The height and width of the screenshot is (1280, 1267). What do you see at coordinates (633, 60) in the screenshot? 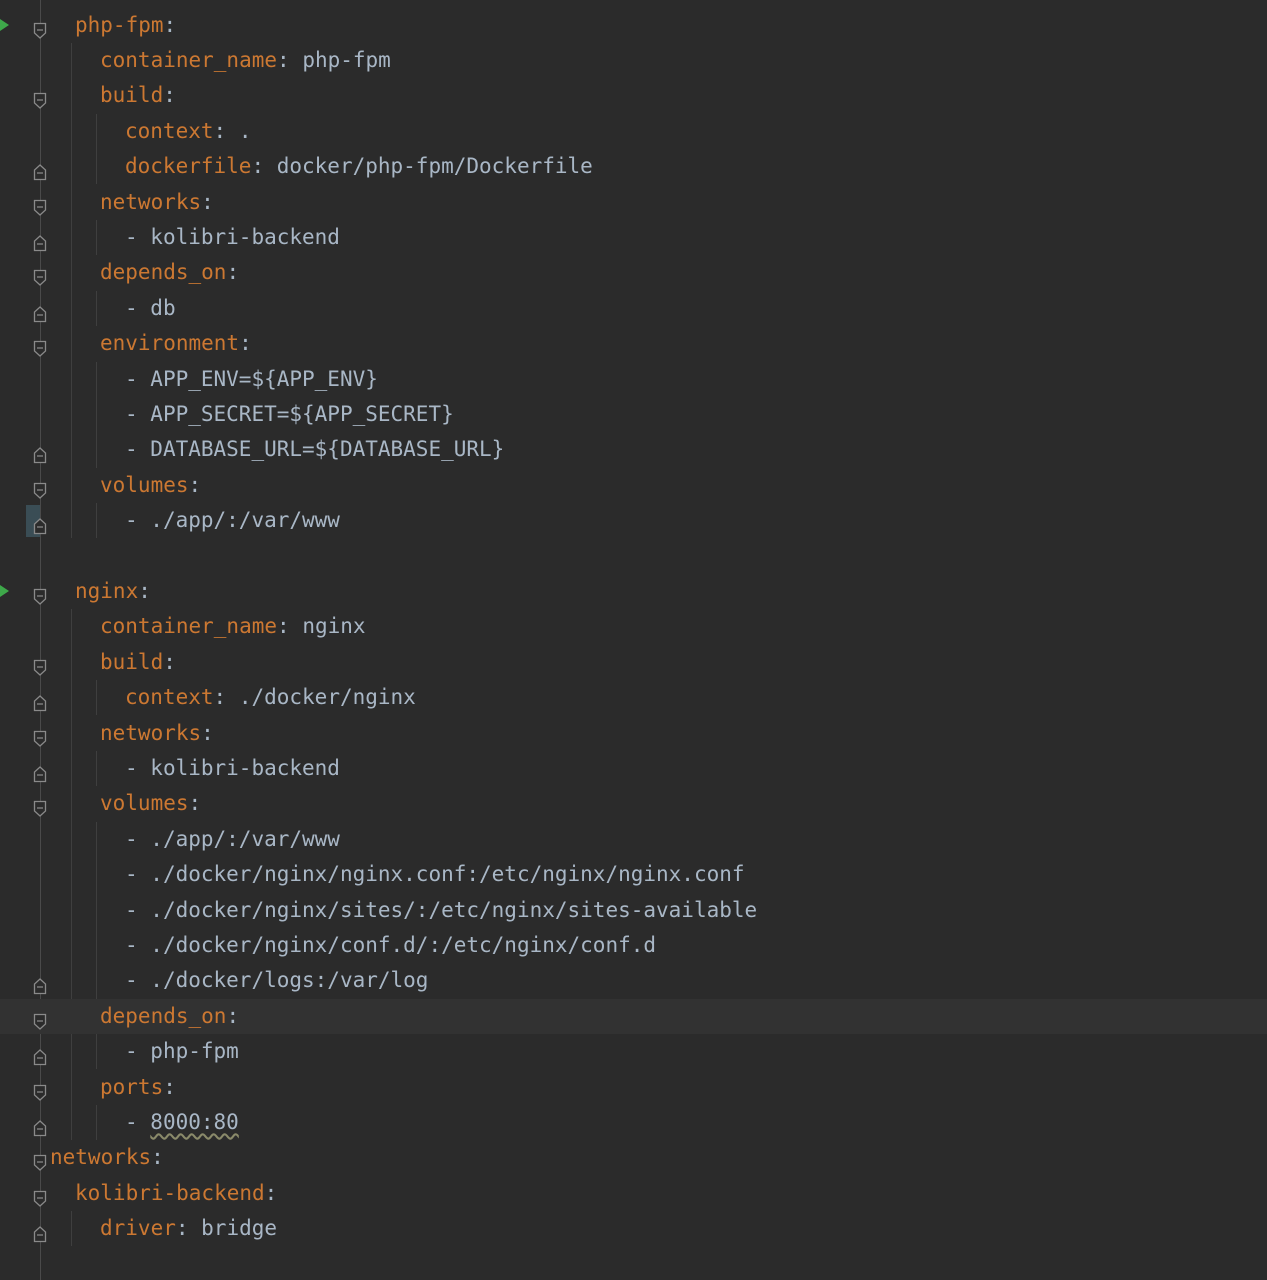
I see `code-line: container_name: php-fpm` at bounding box center [633, 60].